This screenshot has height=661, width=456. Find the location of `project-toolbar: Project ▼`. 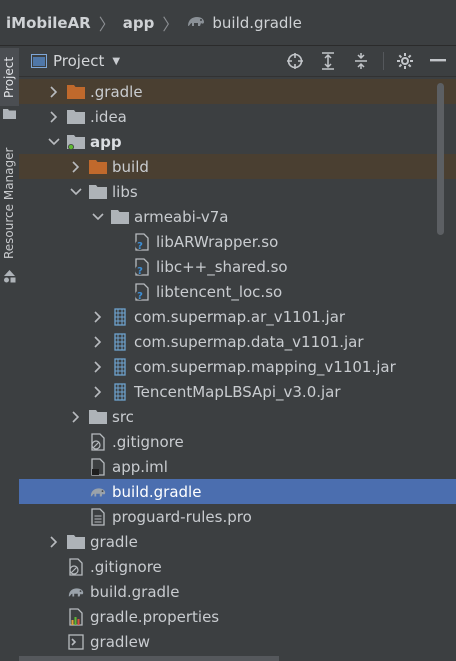

project-toolbar: Project ▼ is located at coordinates (237, 61).